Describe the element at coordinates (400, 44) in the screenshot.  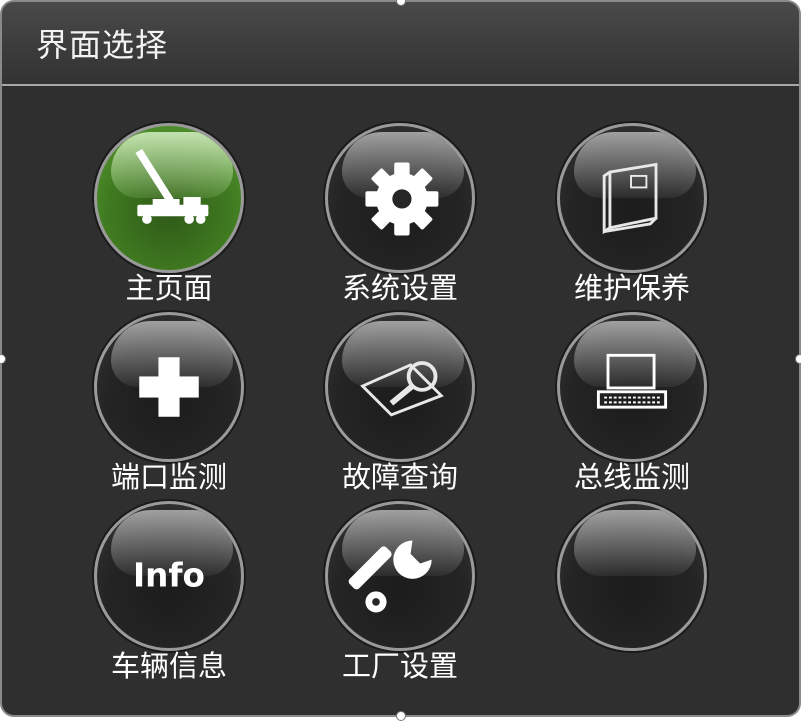
I see `title-bar: 界面选择` at that location.